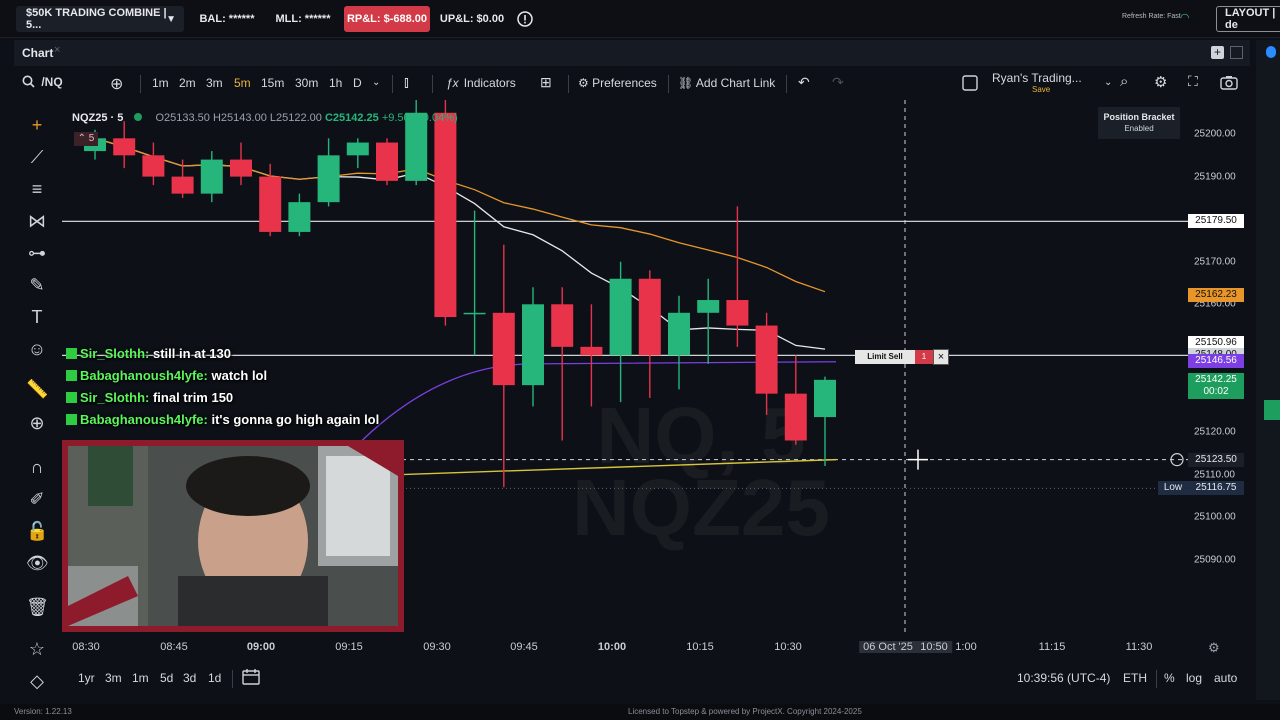 Image resolution: width=1280 pixels, height=720 pixels. What do you see at coordinates (37, 253) in the screenshot?
I see `fib-icon: ⊶` at bounding box center [37, 253].